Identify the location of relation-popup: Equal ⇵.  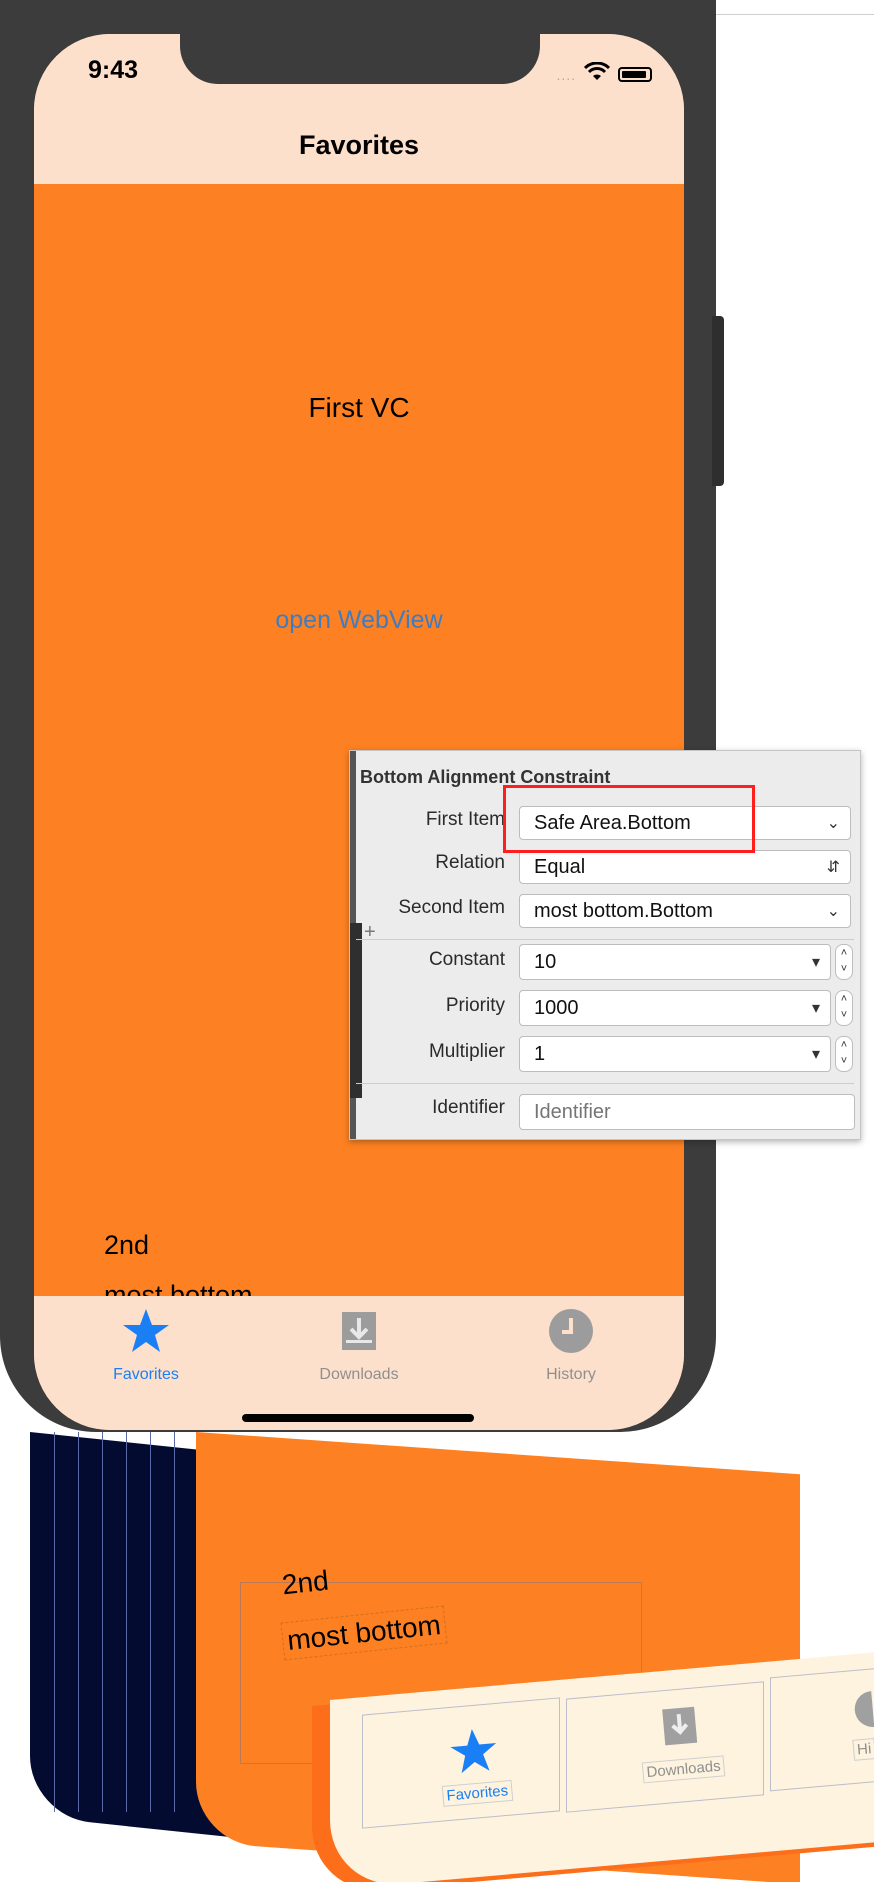
(685, 867).